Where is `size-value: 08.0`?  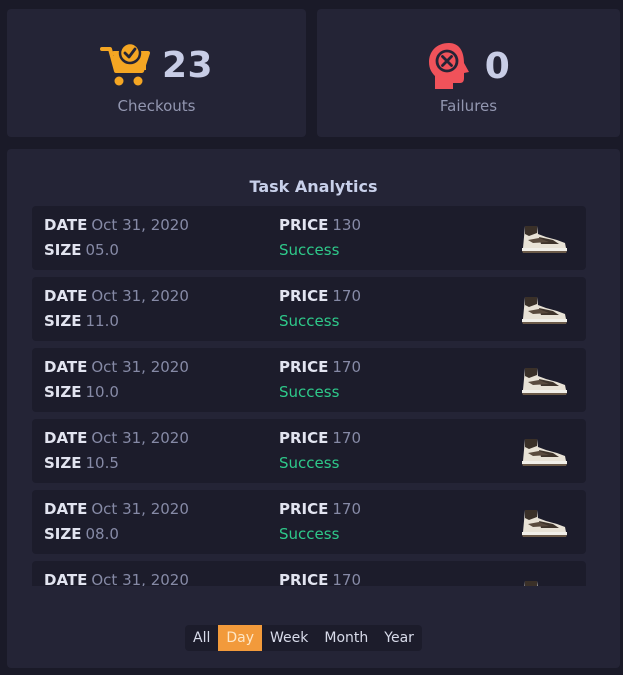
size-value: 08.0 is located at coordinates (102, 534).